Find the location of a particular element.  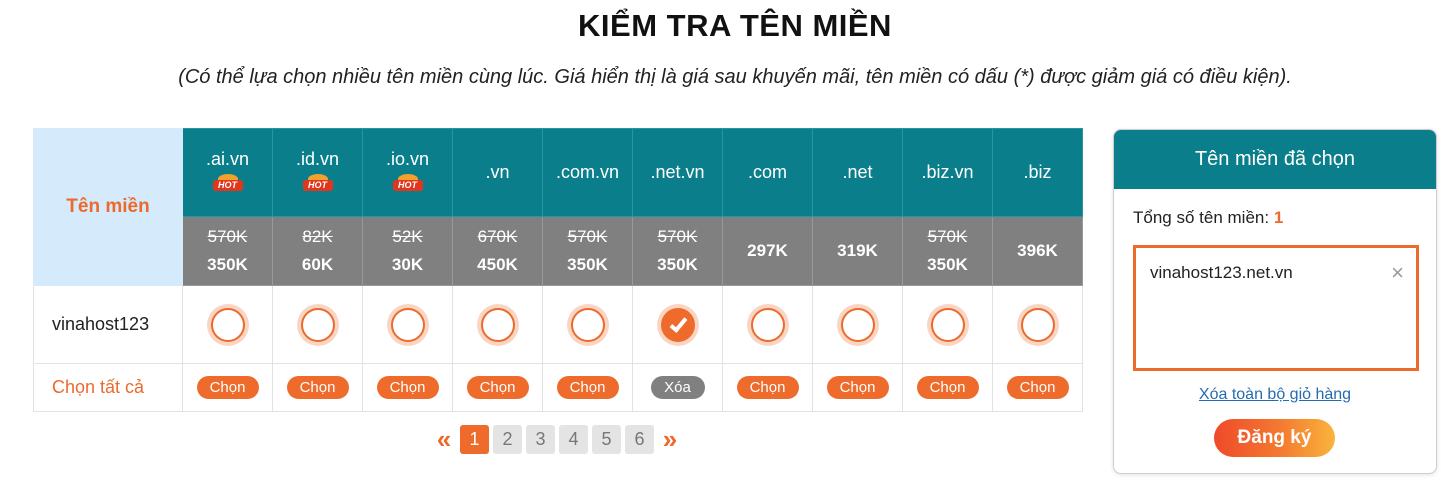

register-button: Đăng ký is located at coordinates (1274, 438).